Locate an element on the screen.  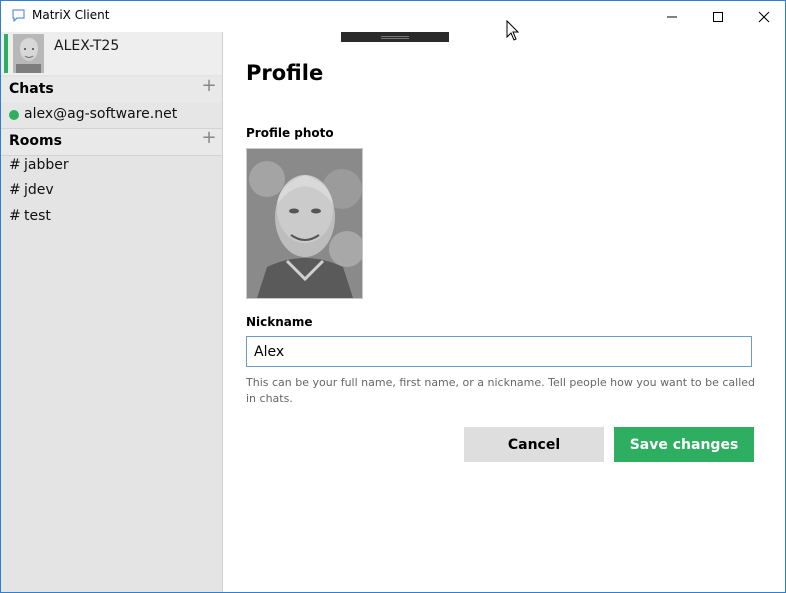
mouse-cursor-icon is located at coordinates (513, 30).